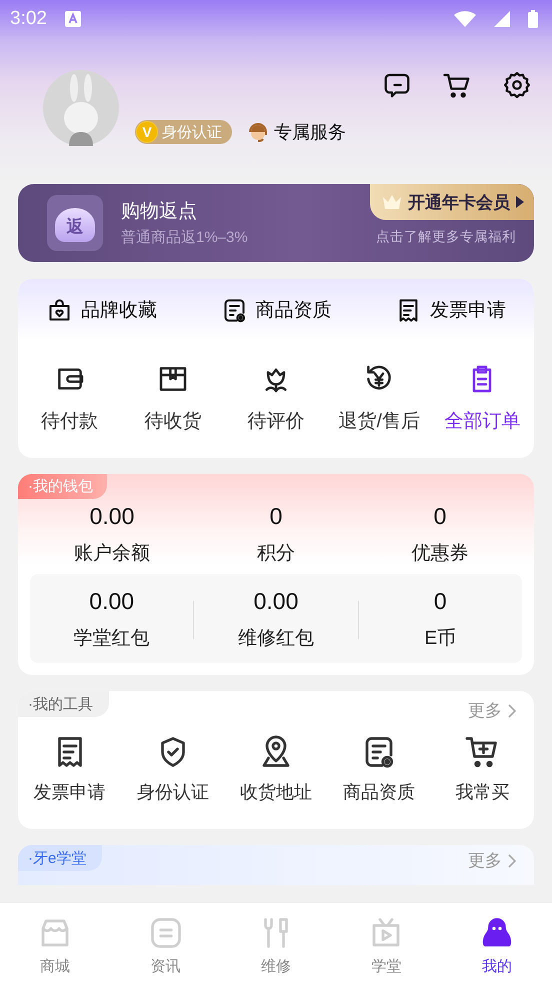 The height and width of the screenshot is (983, 552). I want to click on nav-tab: 商城, so click(55, 945).